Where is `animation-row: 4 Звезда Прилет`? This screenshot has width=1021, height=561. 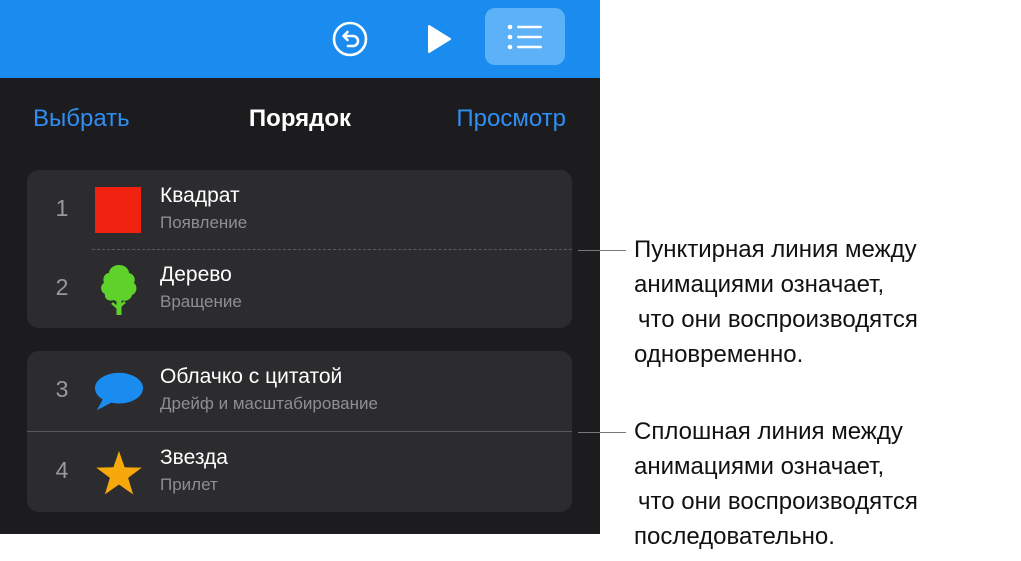
animation-row: 4 Звезда Прилет is located at coordinates (299, 472).